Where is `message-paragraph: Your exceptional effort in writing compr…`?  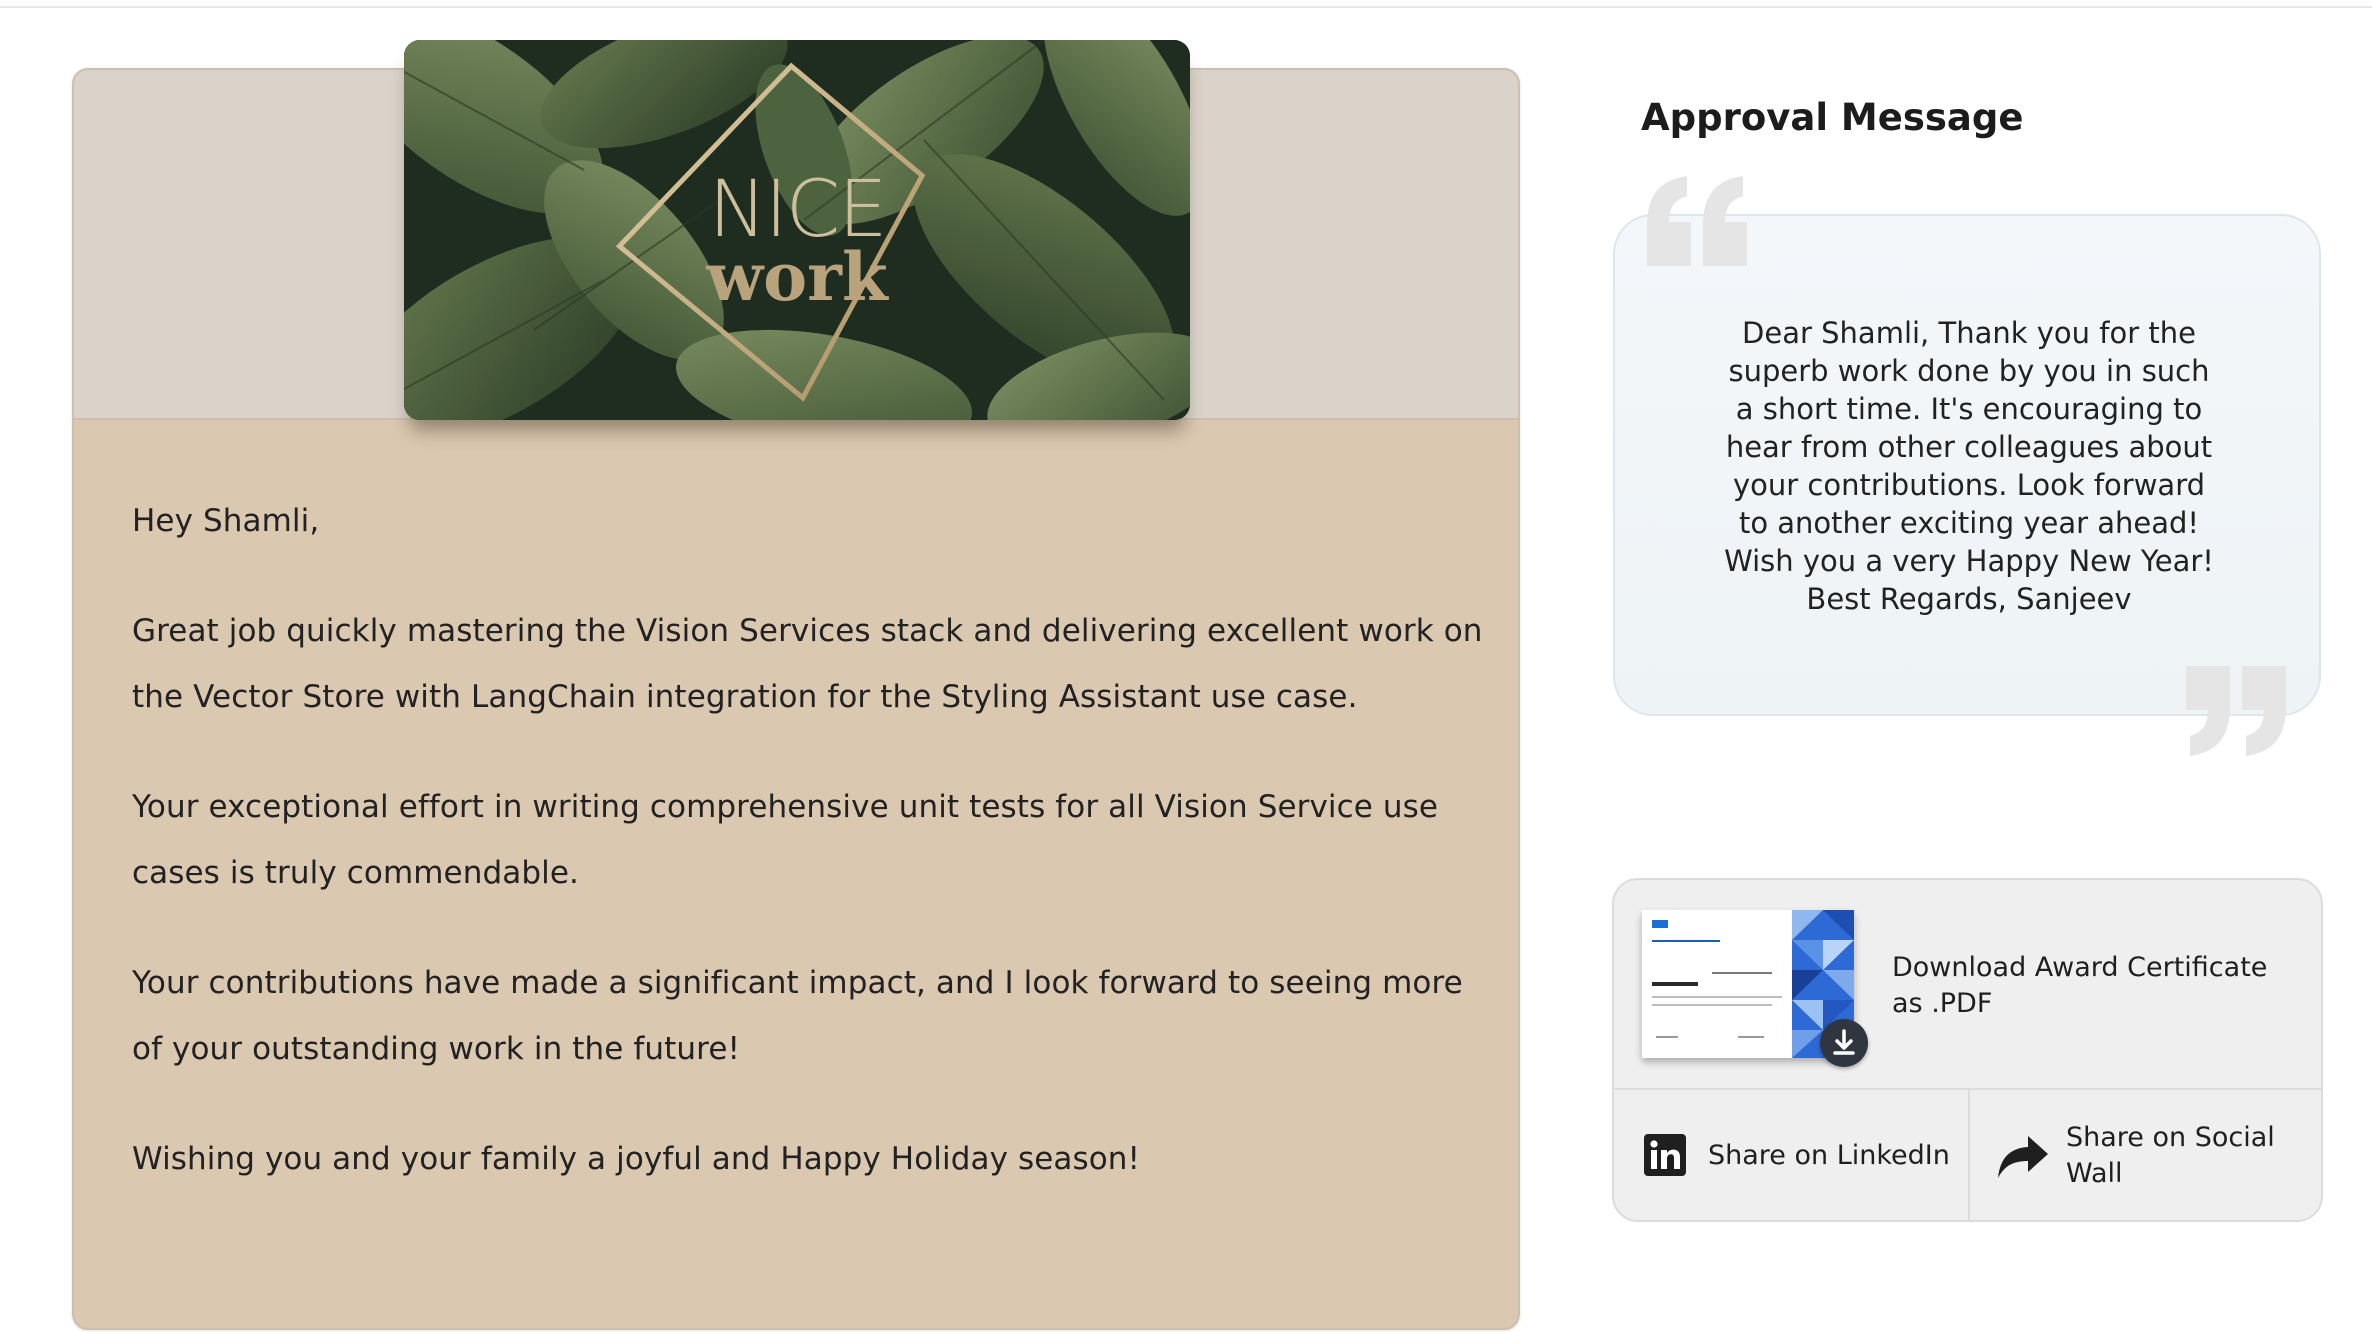
message-paragraph: Your exceptional effort in writing compr… is located at coordinates (785, 840).